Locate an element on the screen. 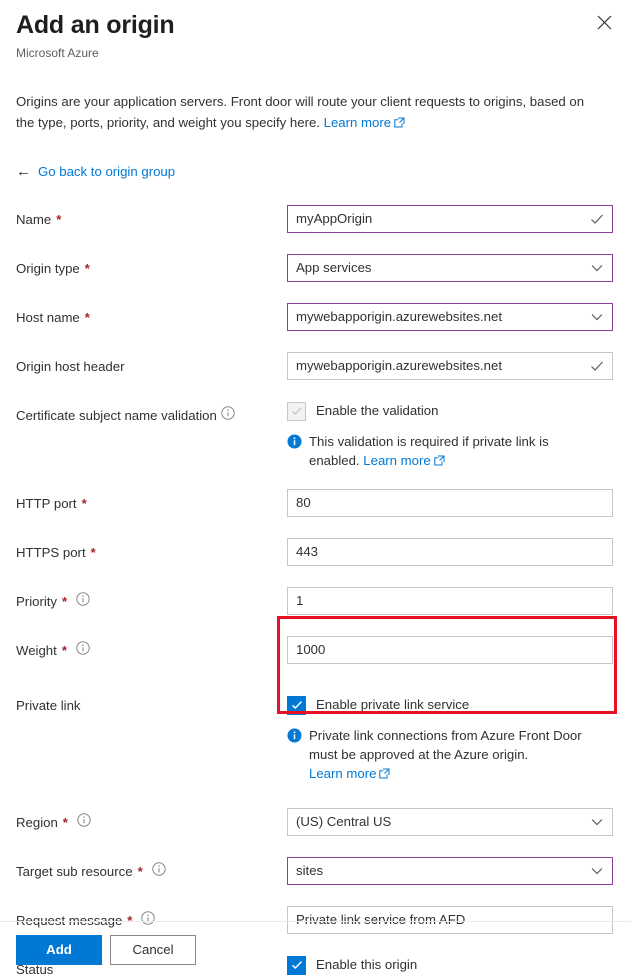  label-origin-host-header: Origin host header is located at coordinates (151, 365).